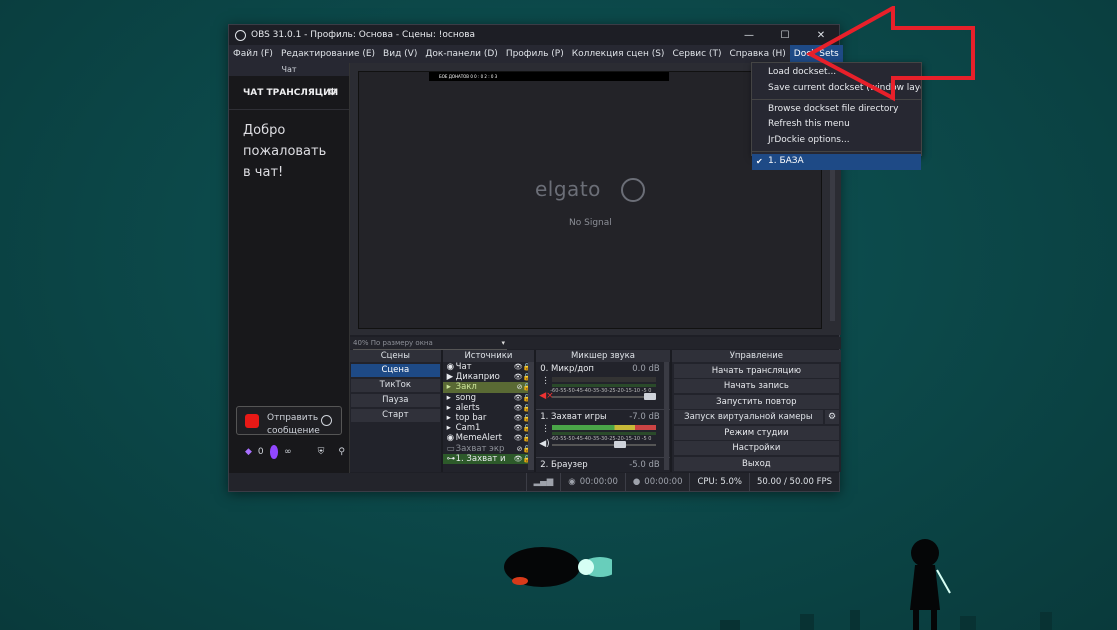 The image size is (1117, 630). What do you see at coordinates (395, 385) in the screenshot?
I see `scene-item: ТикТок` at bounding box center [395, 385].